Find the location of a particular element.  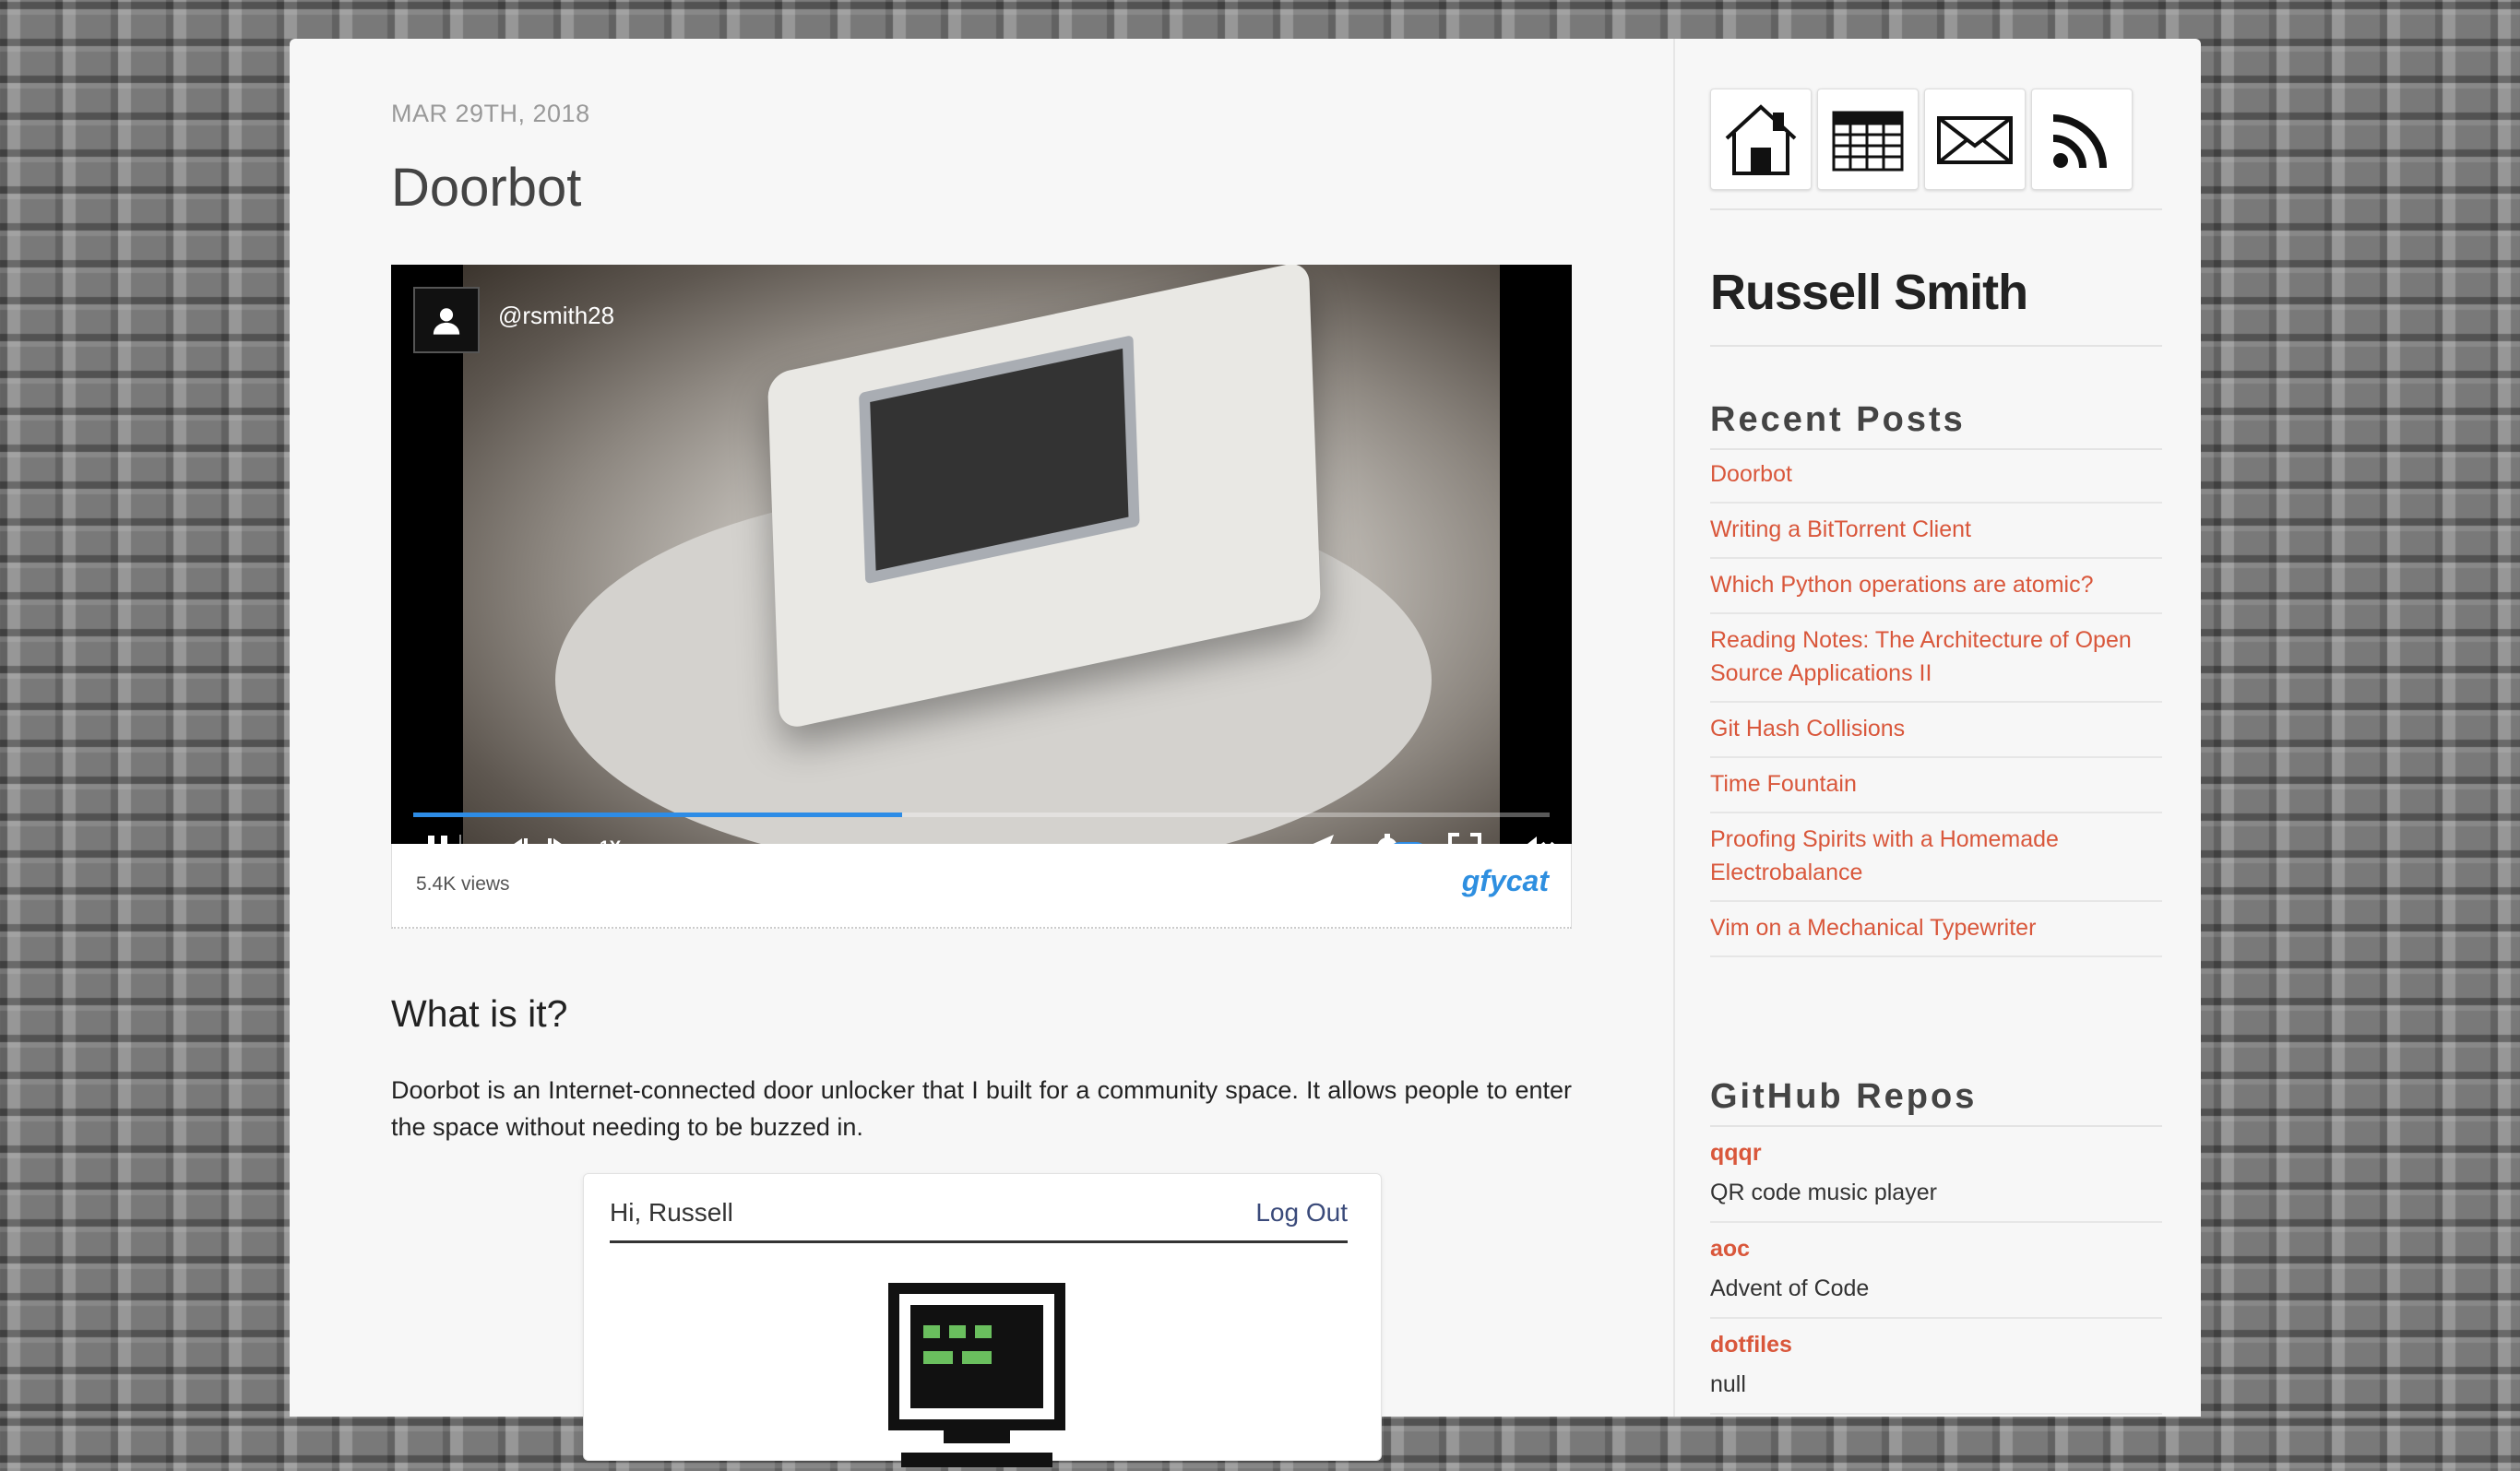

post-title: Doorbot is located at coordinates (486, 188).